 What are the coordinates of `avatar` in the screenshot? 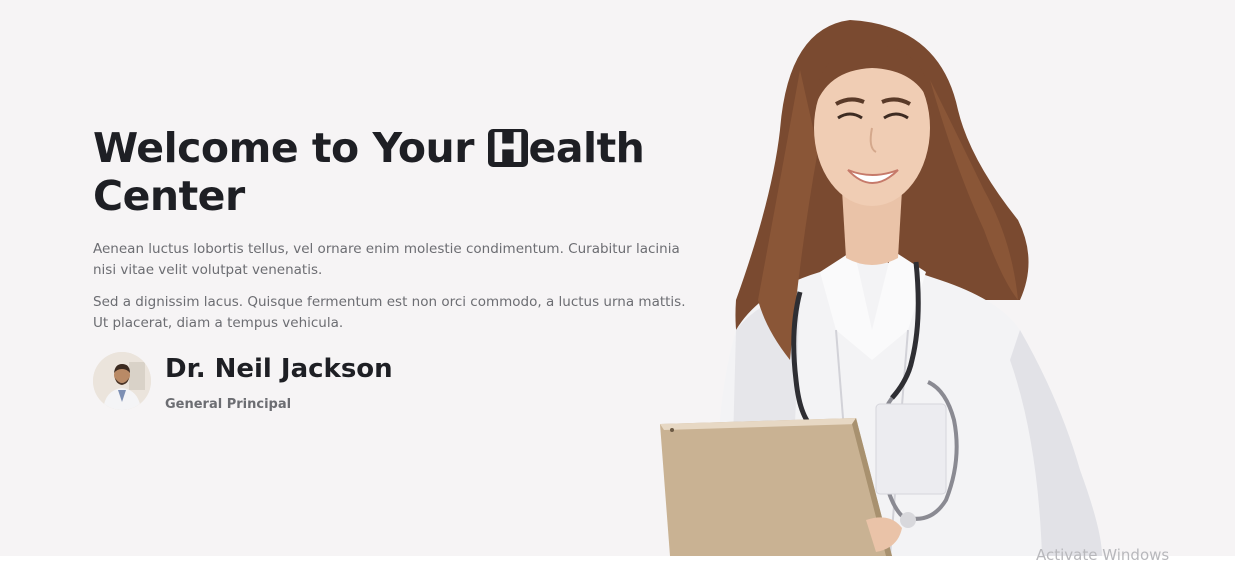 It's located at (122, 381).